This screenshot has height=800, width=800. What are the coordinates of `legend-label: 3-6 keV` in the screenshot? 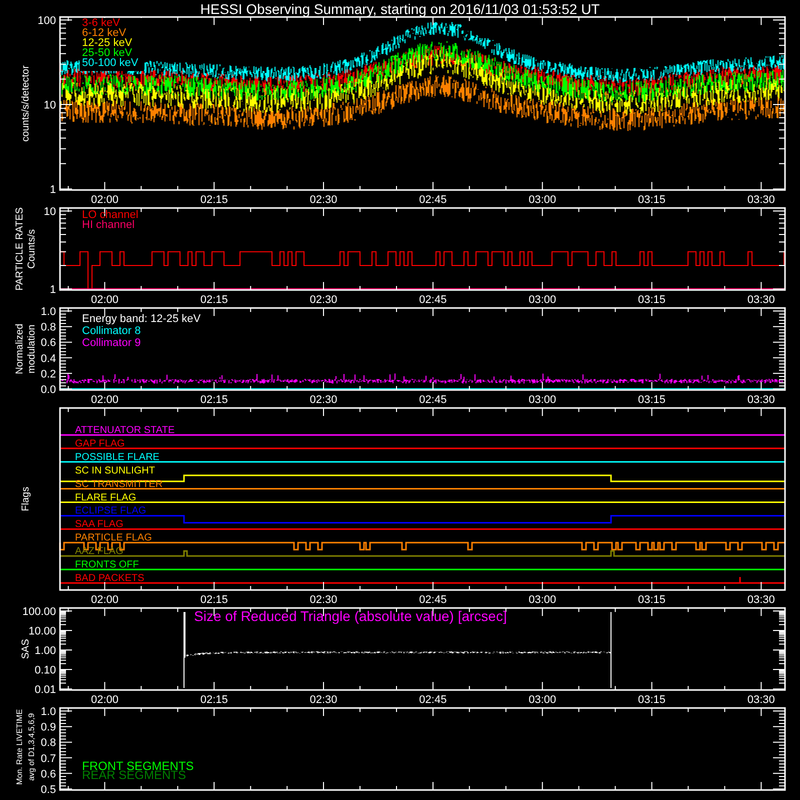 It's located at (101, 23).